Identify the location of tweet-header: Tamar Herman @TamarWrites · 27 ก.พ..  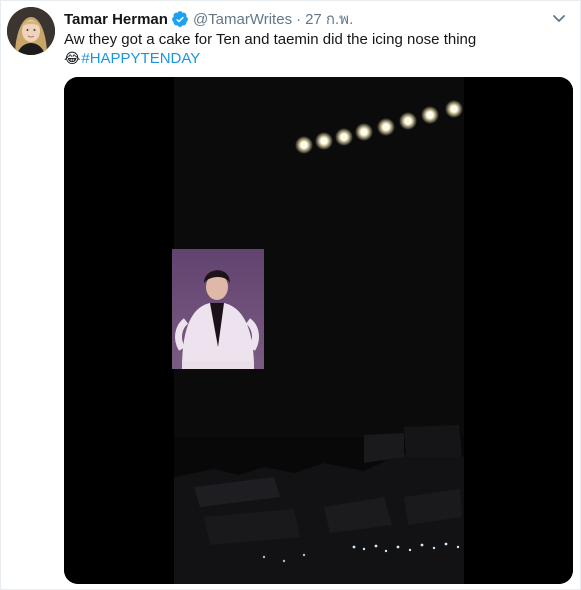
(208, 19).